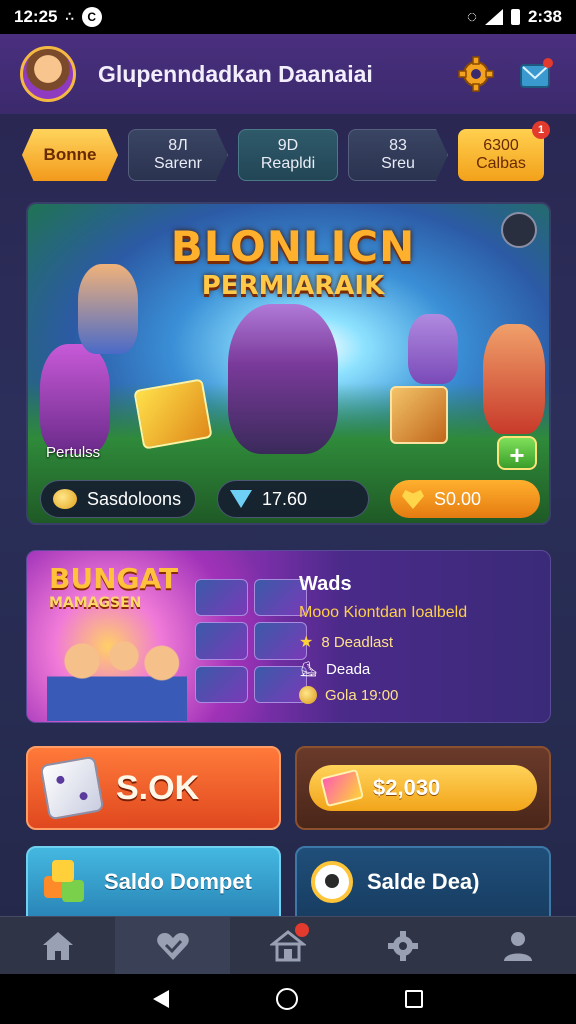 The height and width of the screenshot is (1024, 576). I want to click on gems-value: 17.60, so click(285, 498).